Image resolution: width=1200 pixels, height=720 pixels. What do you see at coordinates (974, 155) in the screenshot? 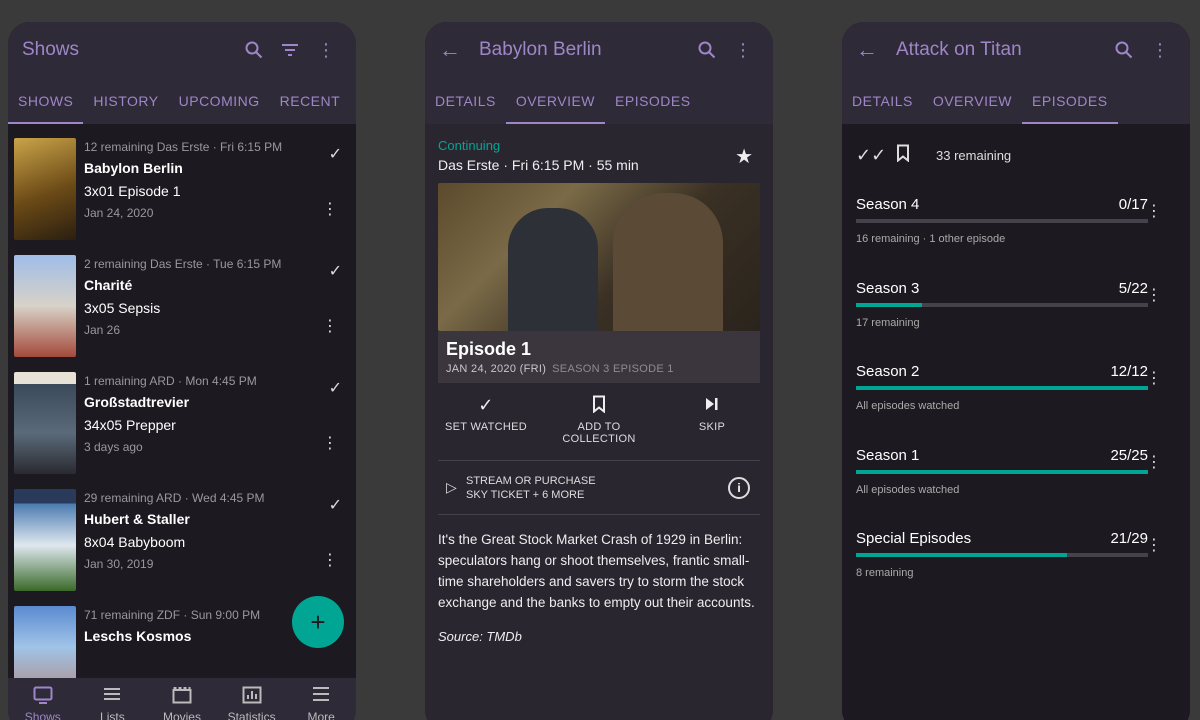
I see `remaining-count: 33 remaining` at bounding box center [974, 155].